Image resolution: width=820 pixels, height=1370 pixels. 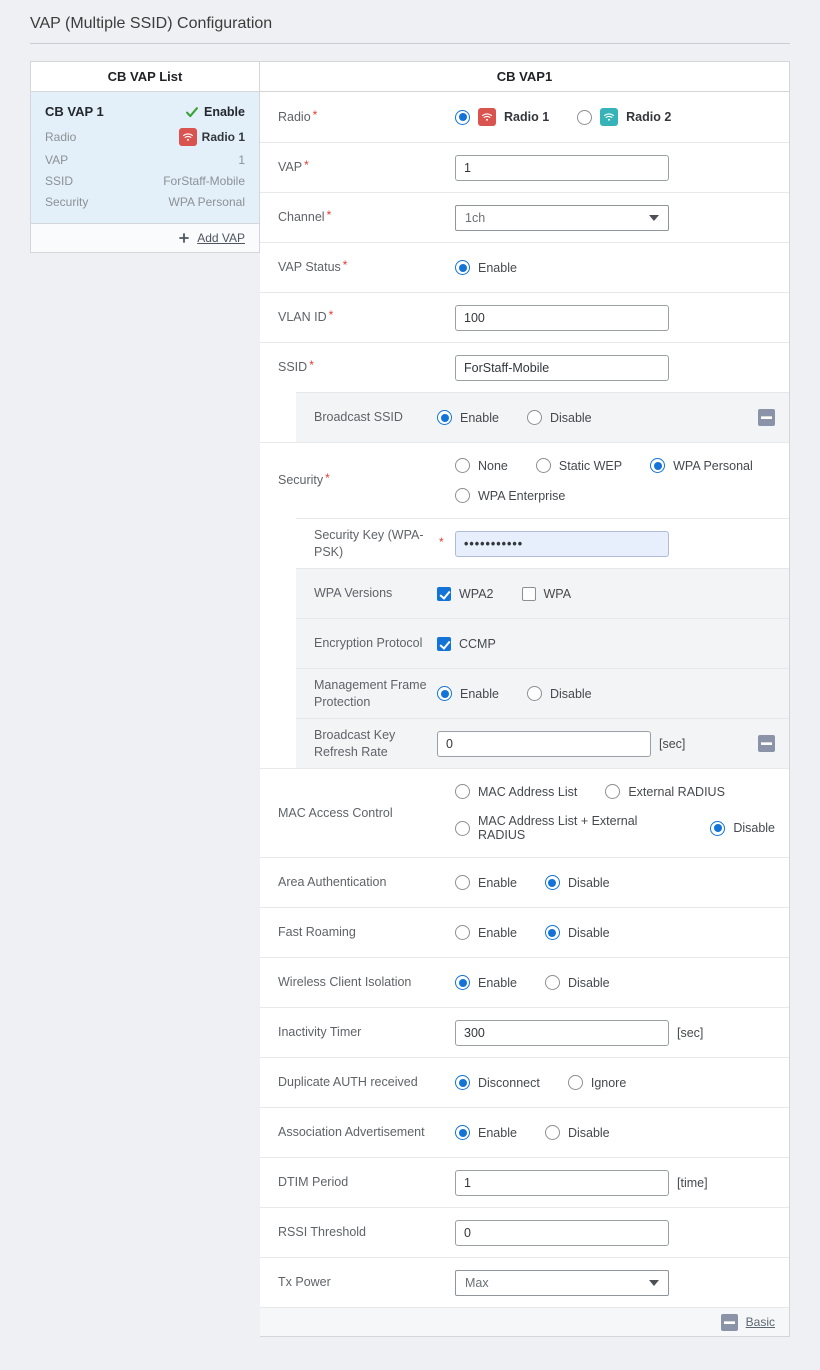 I want to click on checkbox-option-wpa2: WPA2, so click(x=465, y=593).